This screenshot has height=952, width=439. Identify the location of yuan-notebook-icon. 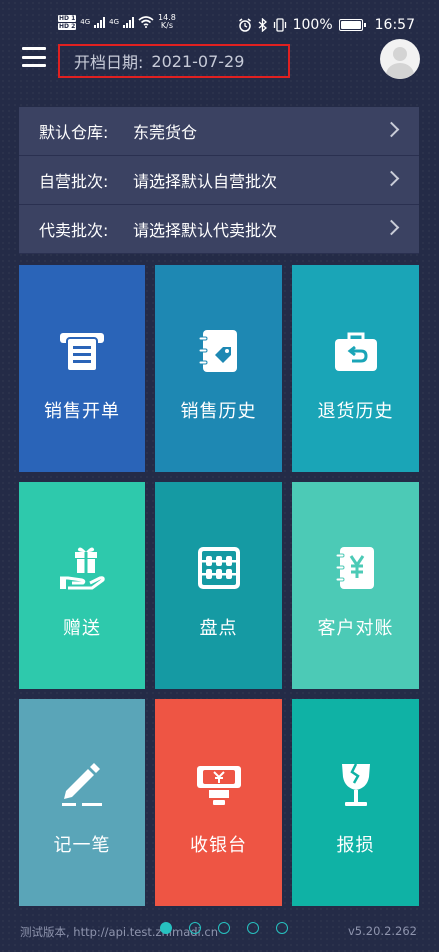
(354, 568).